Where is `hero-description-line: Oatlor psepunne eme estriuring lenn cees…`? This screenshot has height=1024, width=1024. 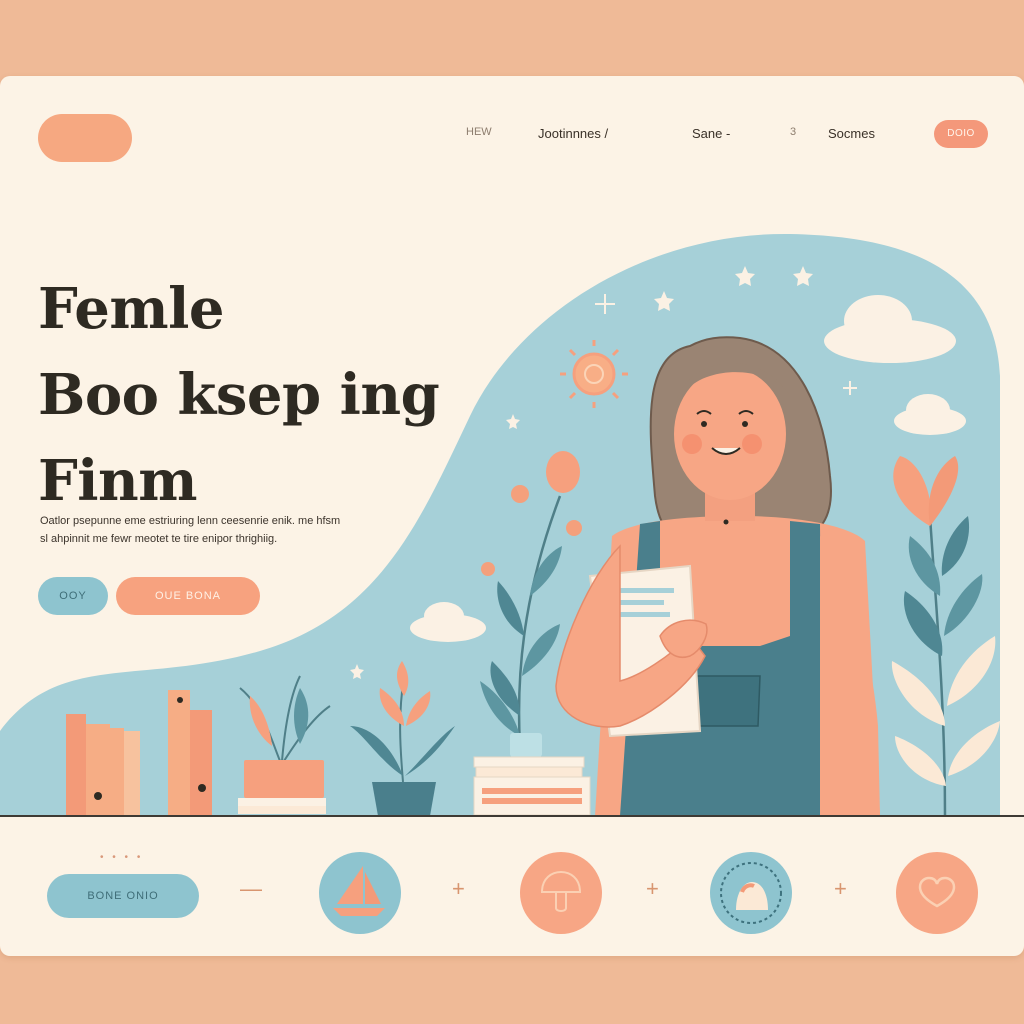 hero-description-line: Oatlor psepunne eme estriuring lenn cees… is located at coordinates (190, 521).